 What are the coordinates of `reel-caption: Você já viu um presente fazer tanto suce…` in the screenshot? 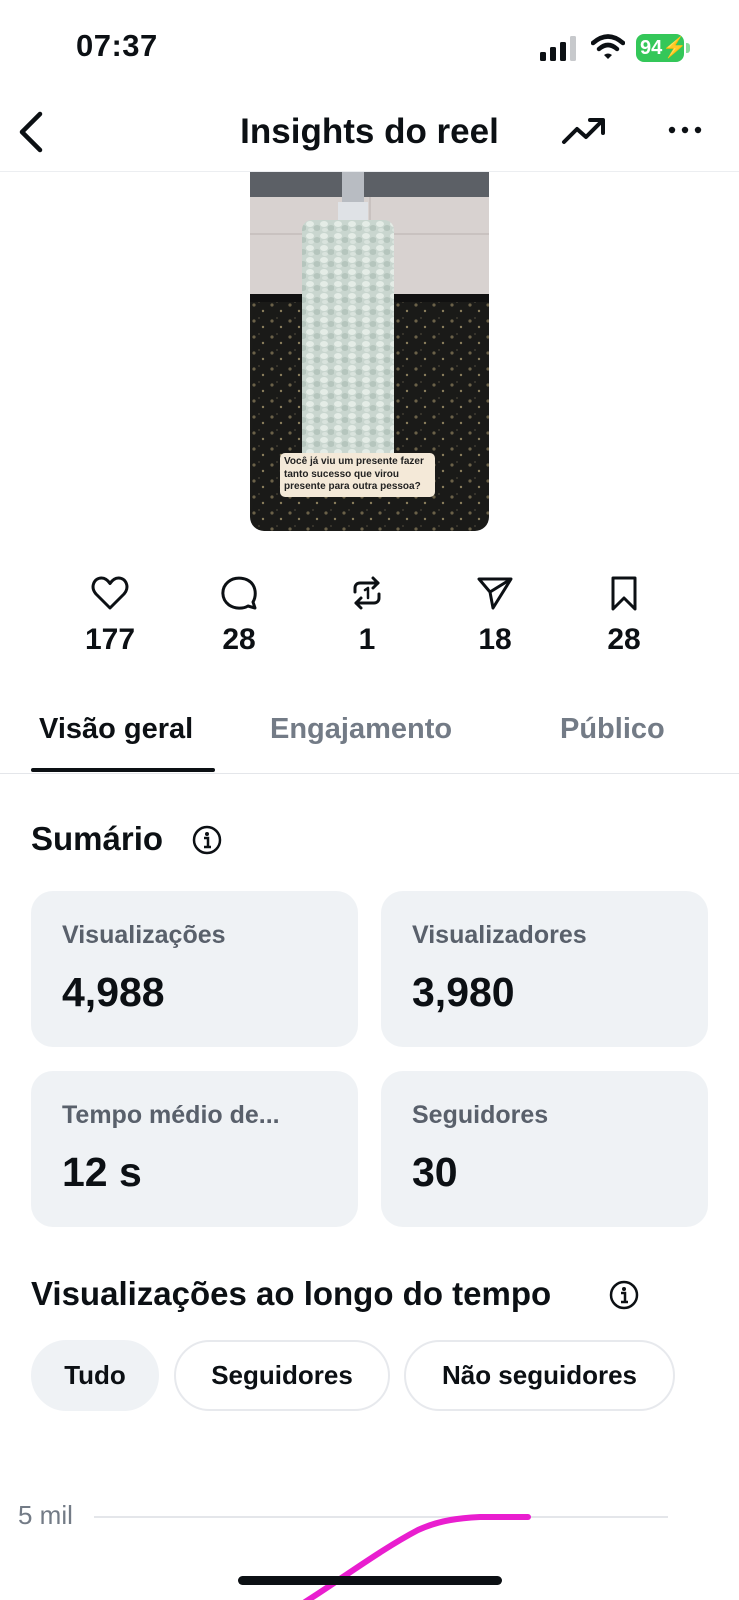 It's located at (357, 475).